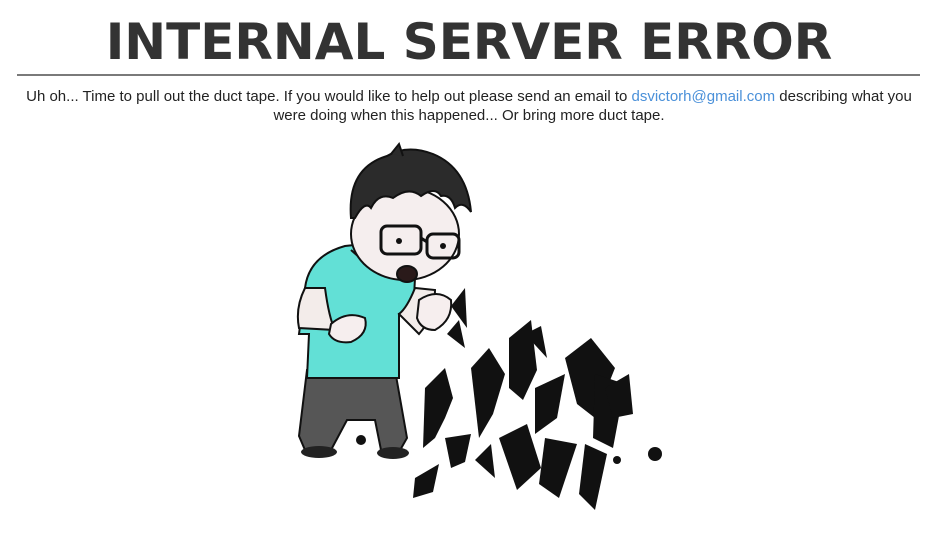 The image size is (938, 537). What do you see at coordinates (353, 411) in the screenshot?
I see `pants` at bounding box center [353, 411].